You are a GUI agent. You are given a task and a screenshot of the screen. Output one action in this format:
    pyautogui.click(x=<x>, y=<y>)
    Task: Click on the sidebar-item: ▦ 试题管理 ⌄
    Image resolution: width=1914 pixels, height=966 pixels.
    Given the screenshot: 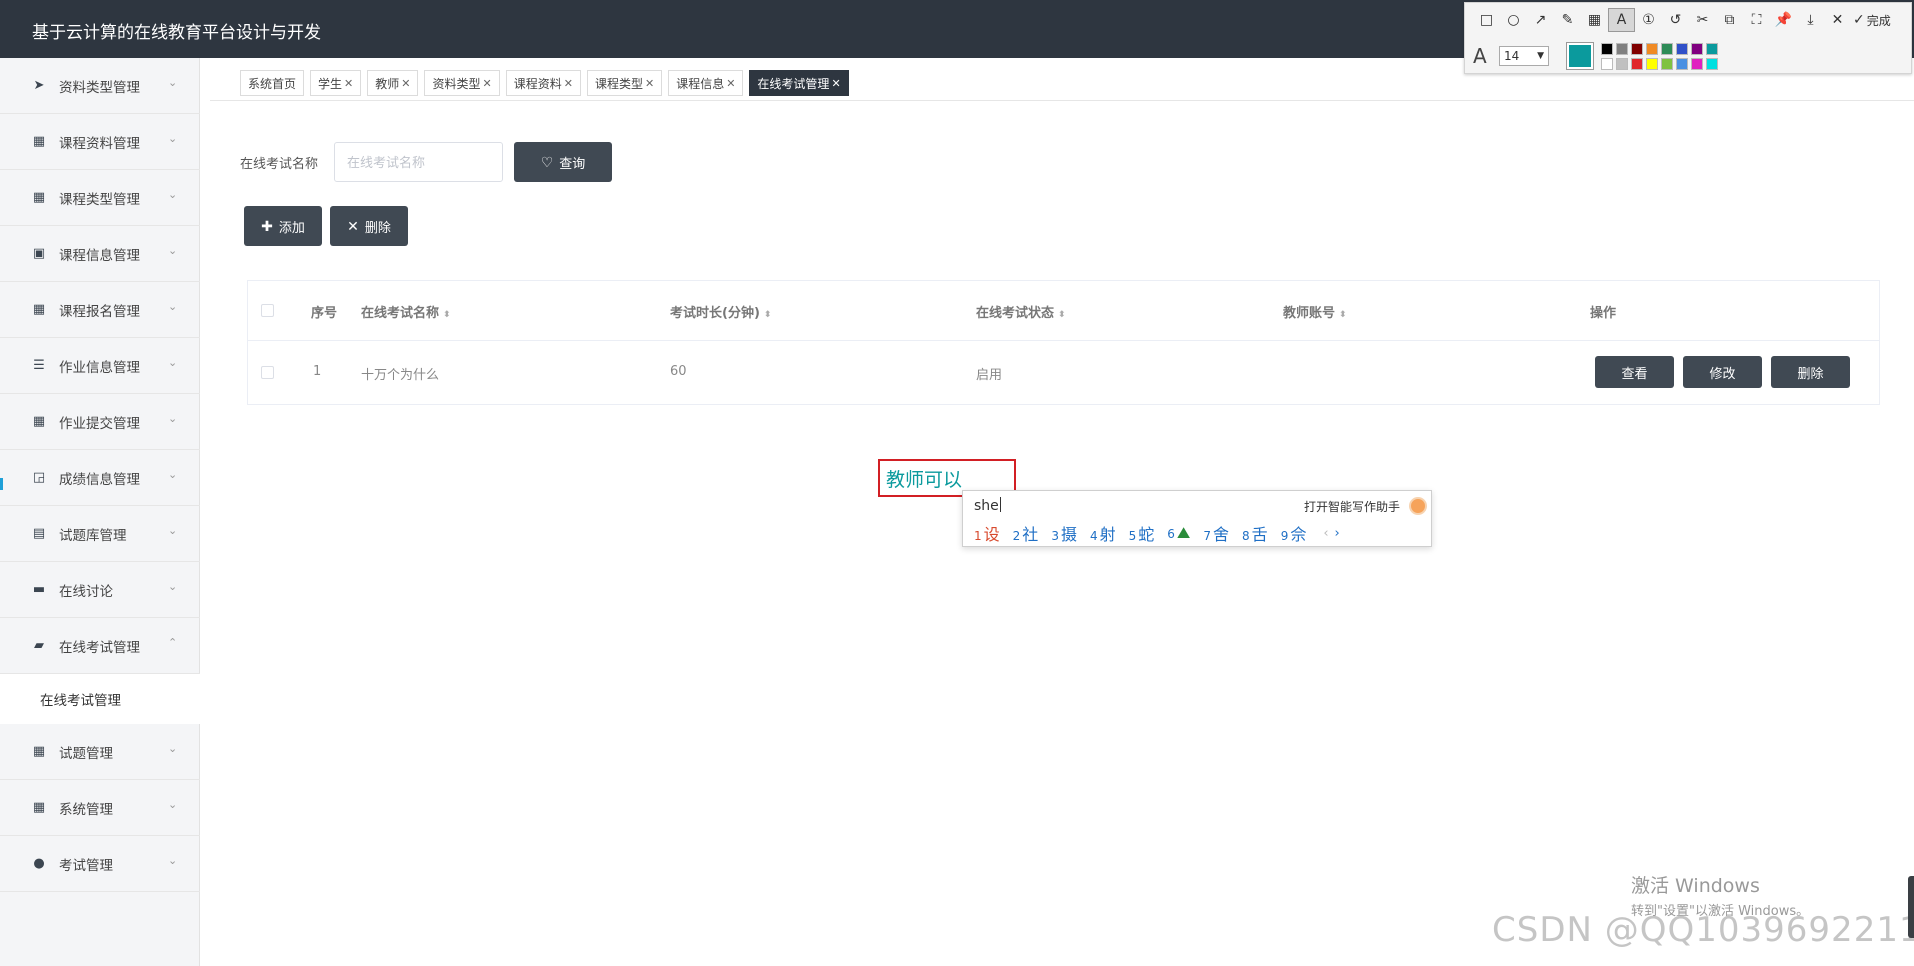 What is the action you would take?
    pyautogui.click(x=100, y=752)
    